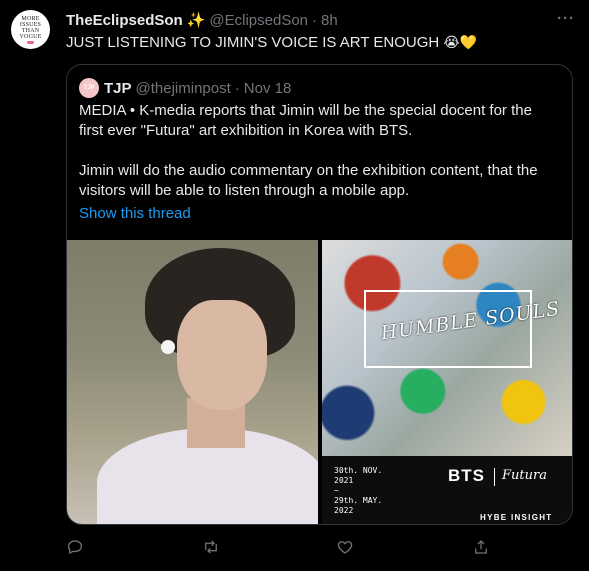  What do you see at coordinates (89, 88) in the screenshot?
I see `quoted-author-avatar: TJP` at bounding box center [89, 88].